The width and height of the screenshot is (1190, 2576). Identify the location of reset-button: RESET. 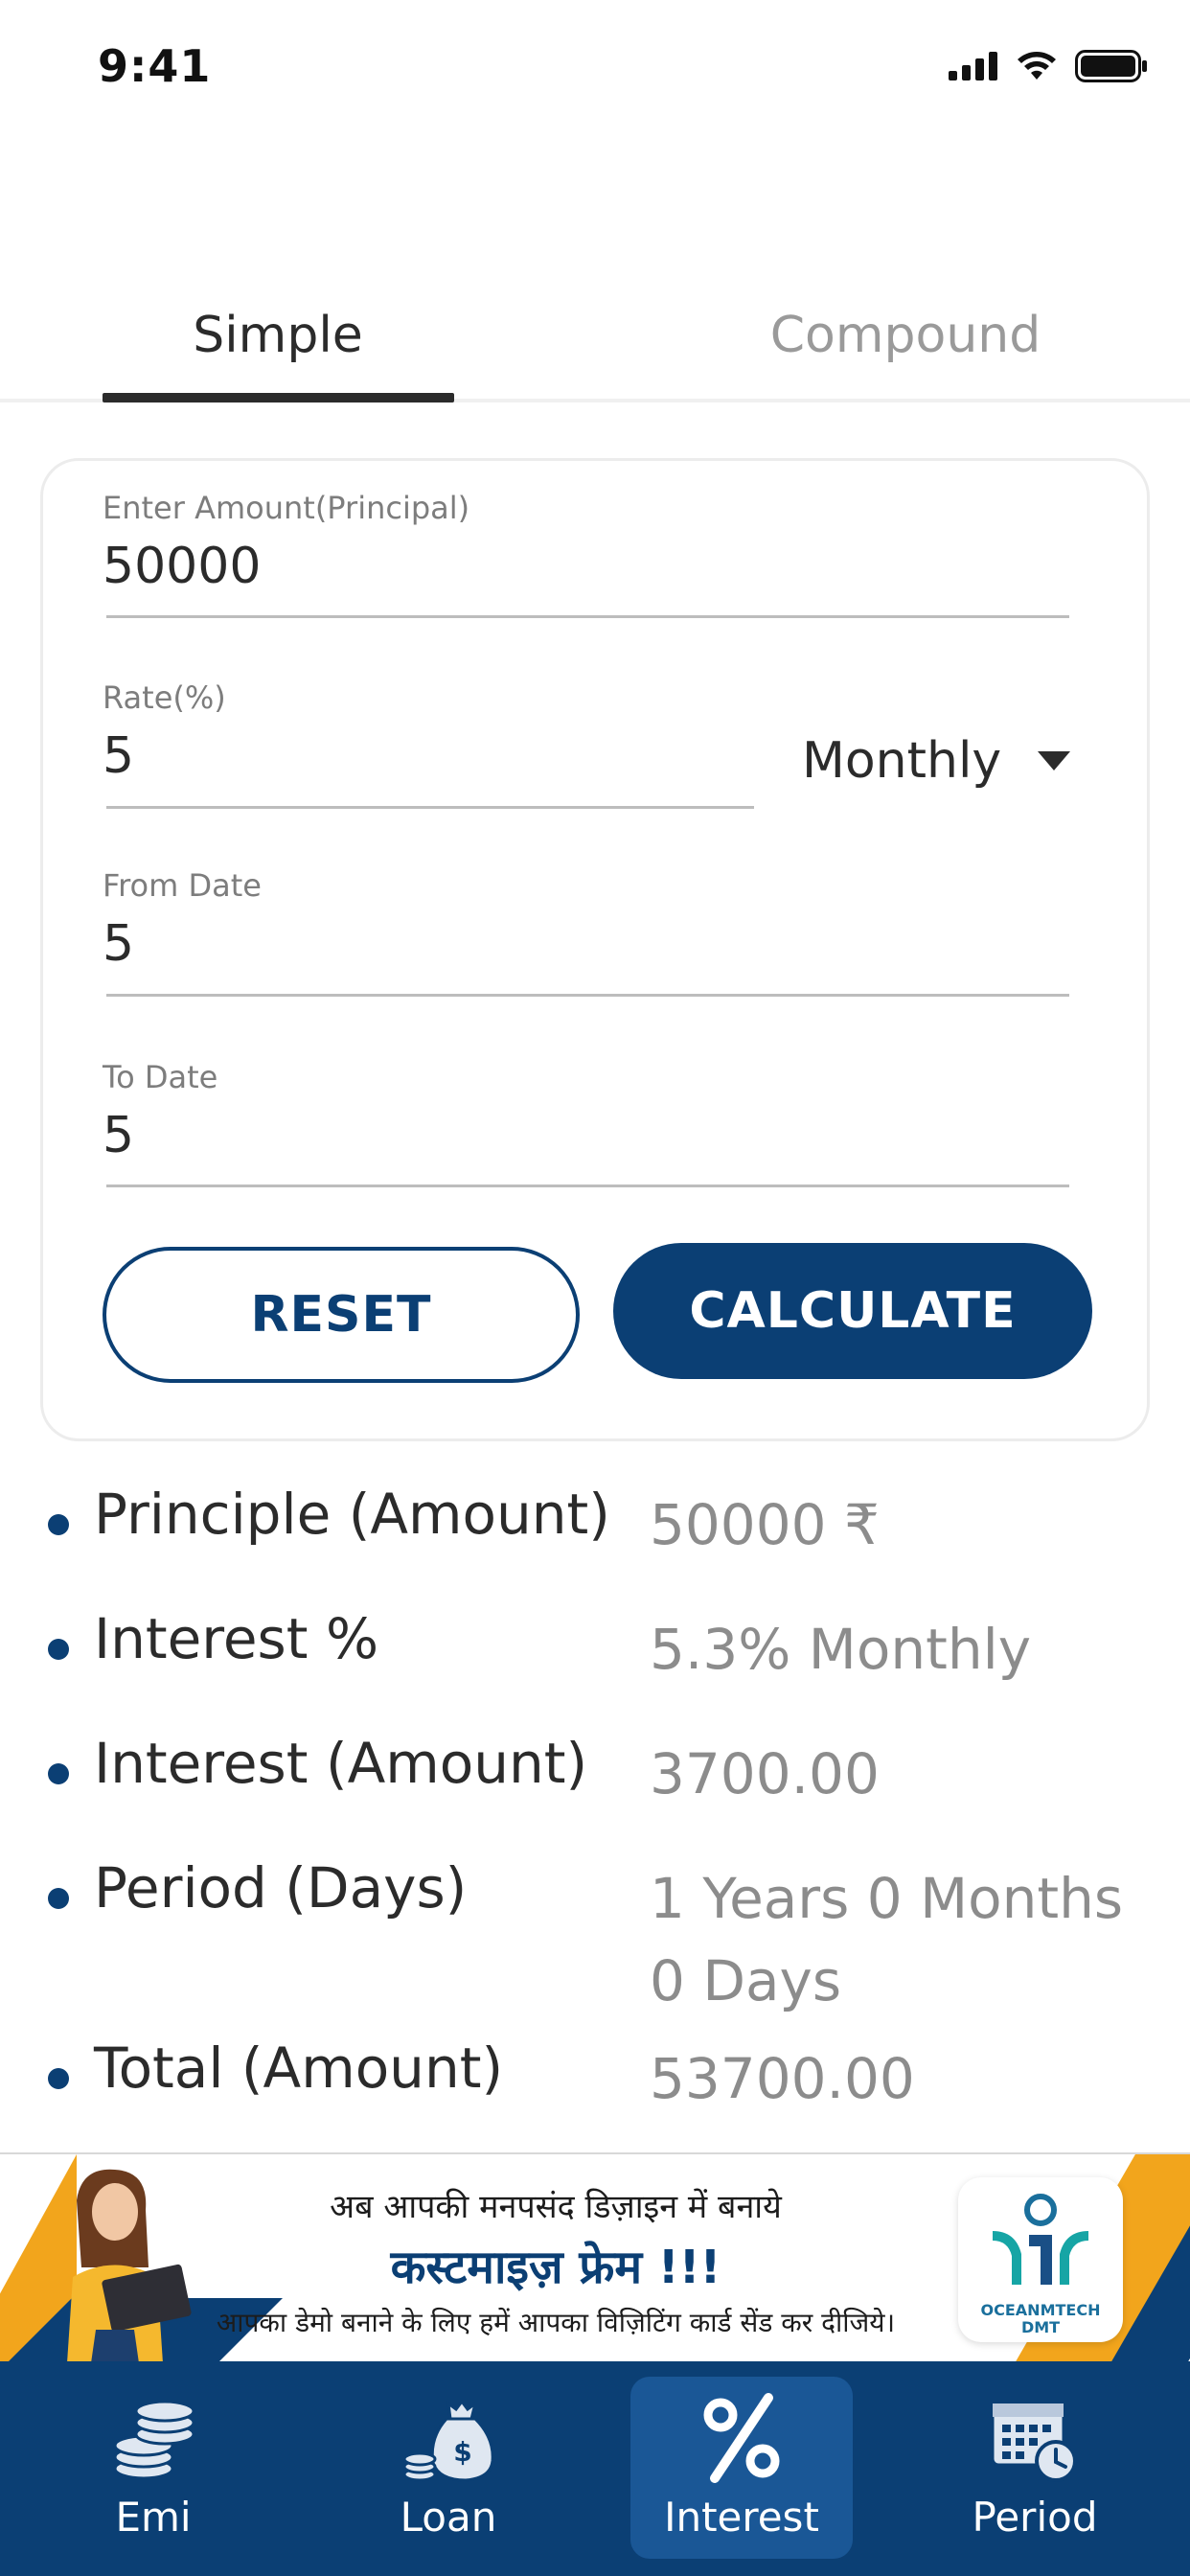
(342, 1315).